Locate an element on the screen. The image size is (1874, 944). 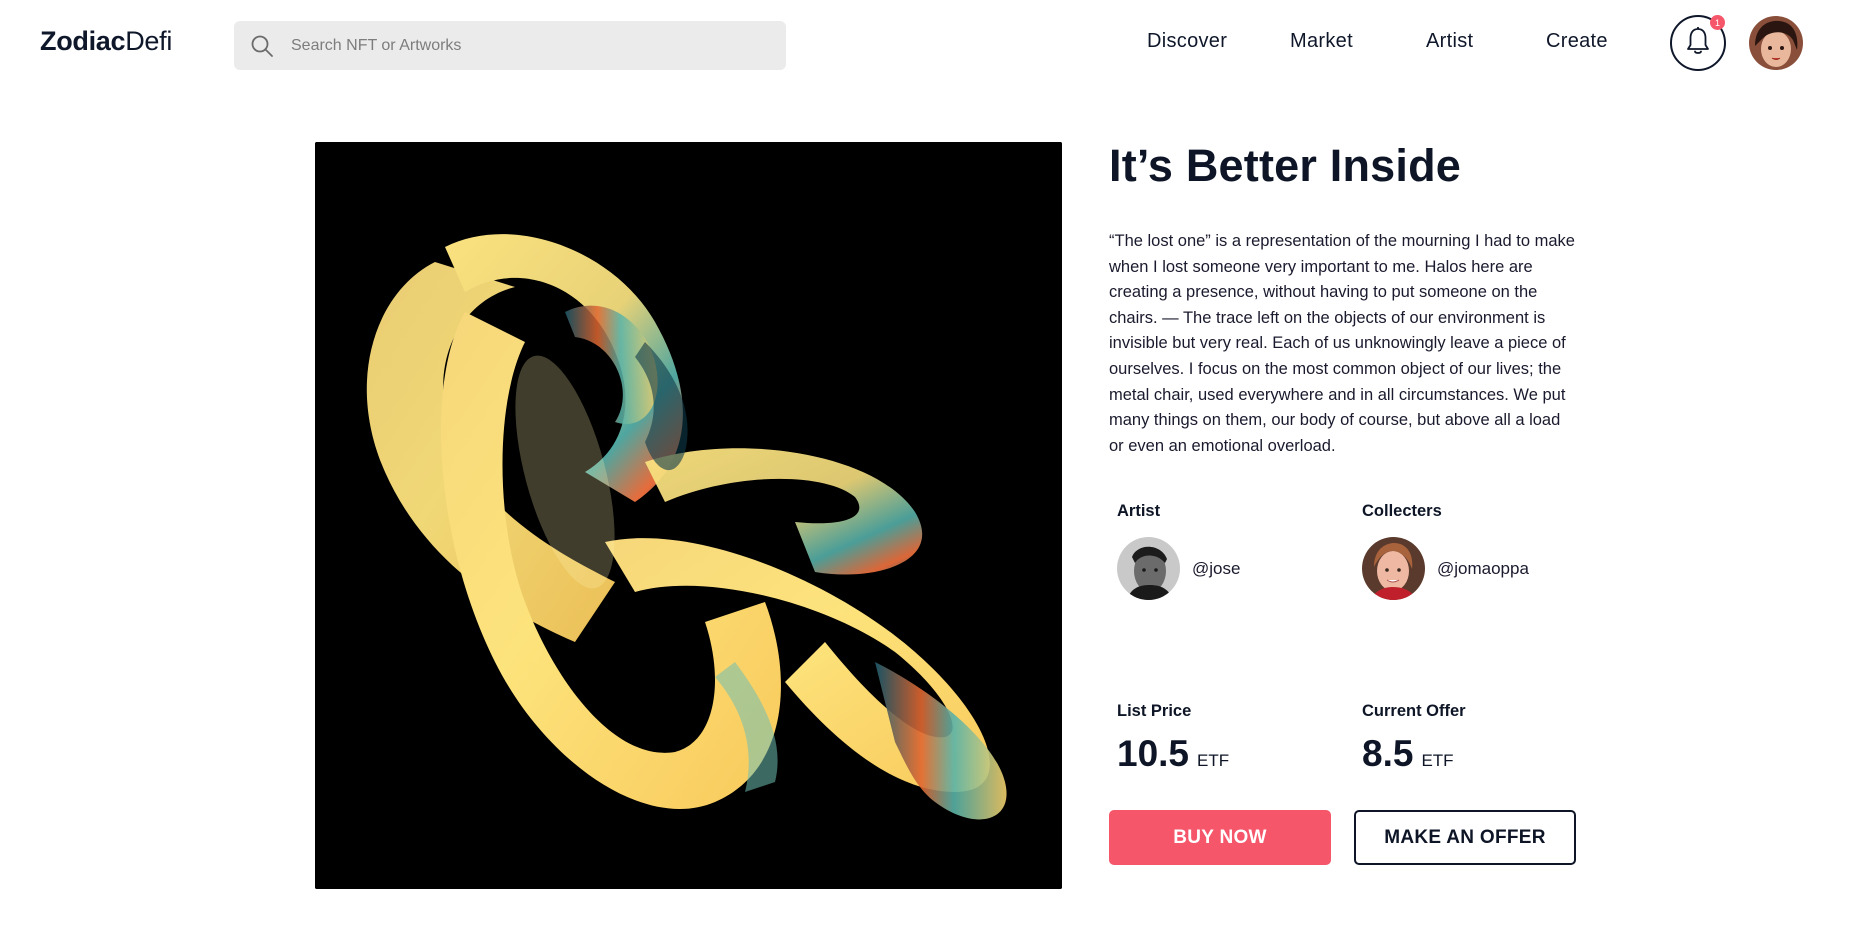
list-price-value: 10.5 is located at coordinates (1153, 753).